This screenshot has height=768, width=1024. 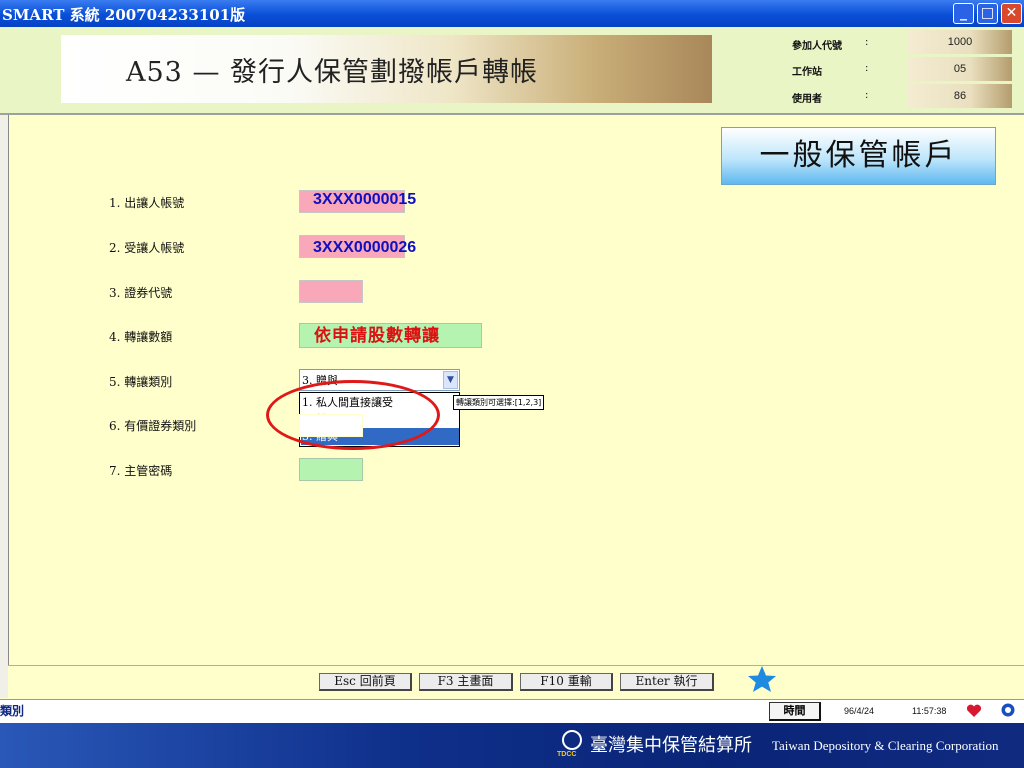 I want to click on time-button: 時間, so click(x=795, y=711).